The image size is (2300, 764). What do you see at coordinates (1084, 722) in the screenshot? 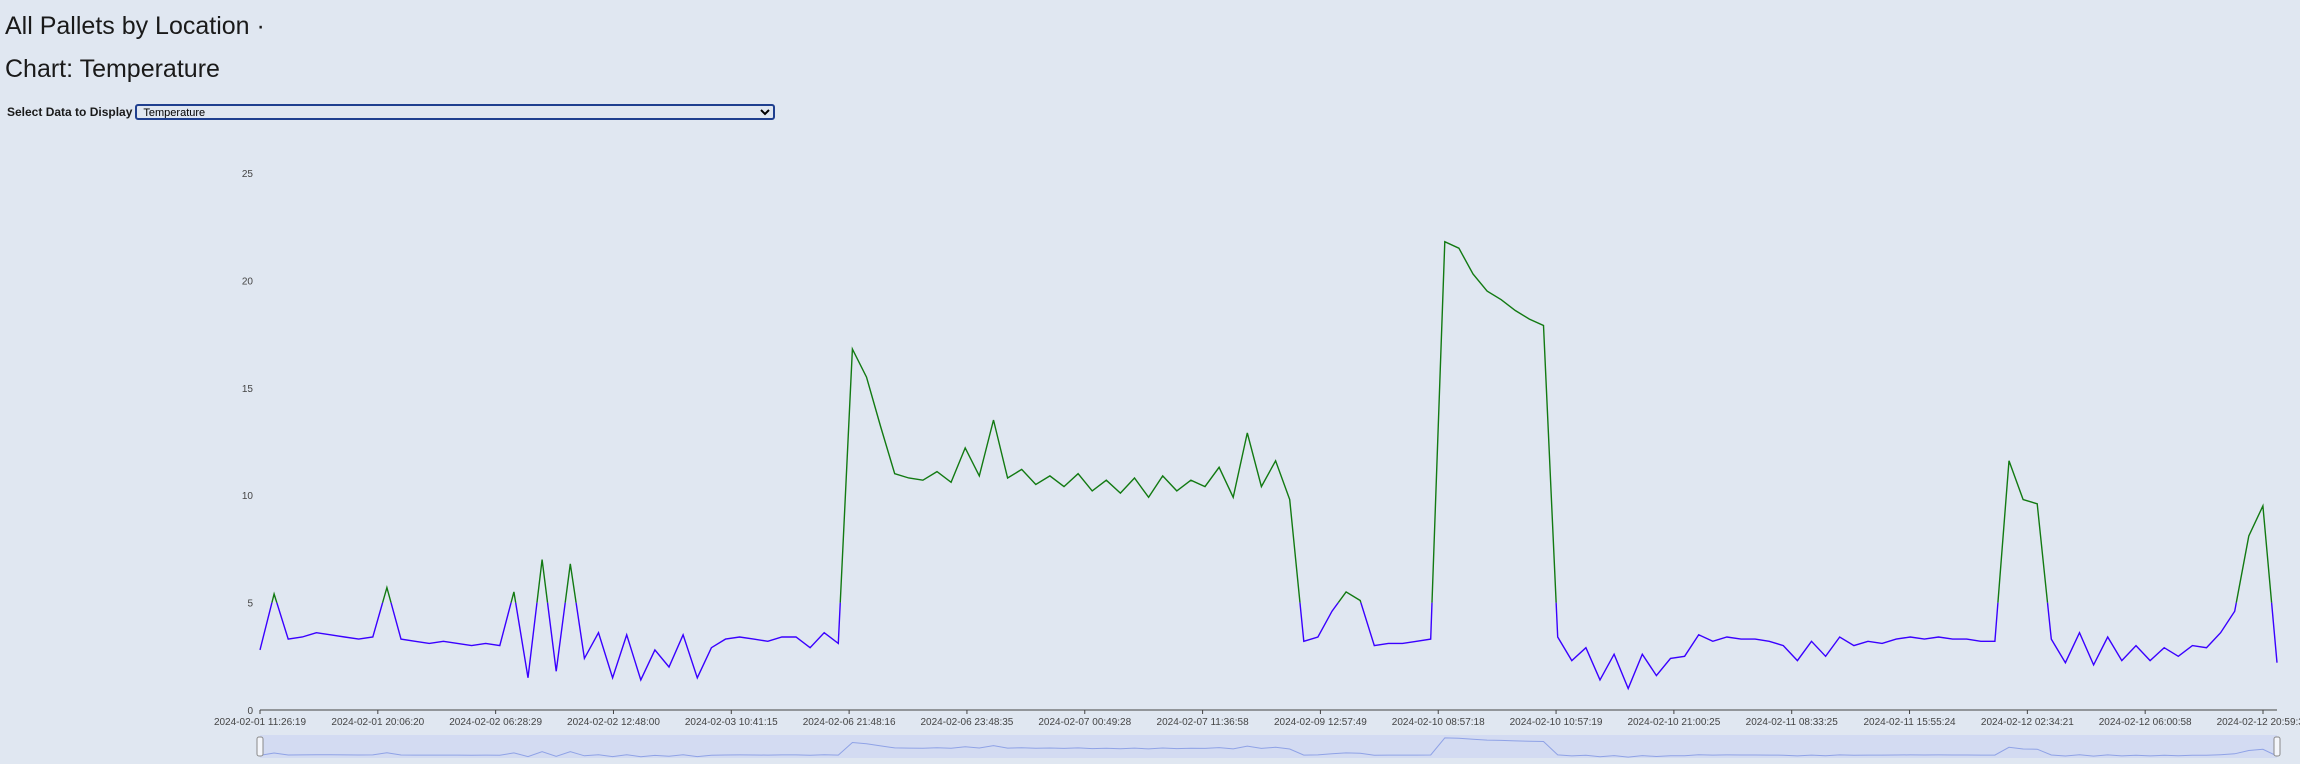
I see `x-tick-label: 2024-02-07 00:49:28` at bounding box center [1084, 722].